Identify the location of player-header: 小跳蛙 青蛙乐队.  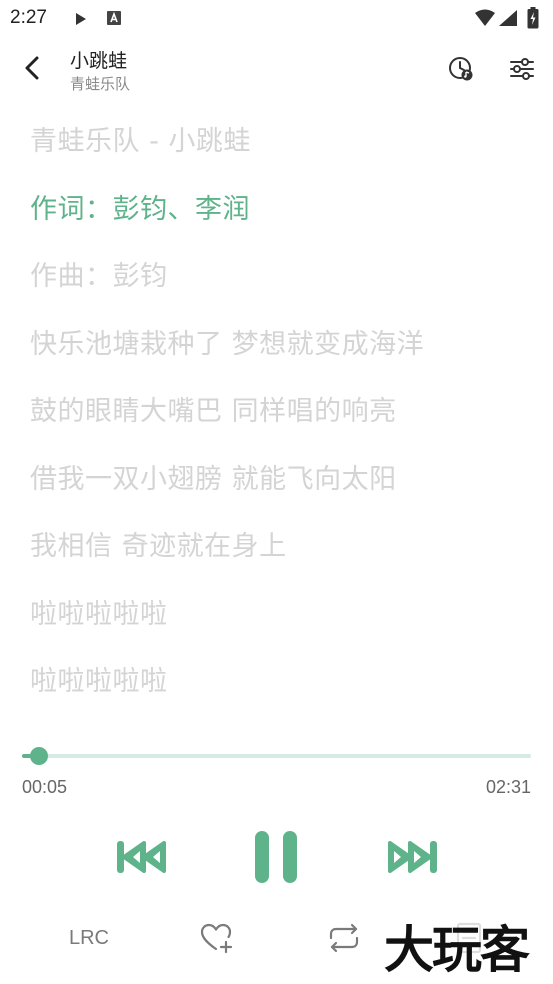
(276, 69).